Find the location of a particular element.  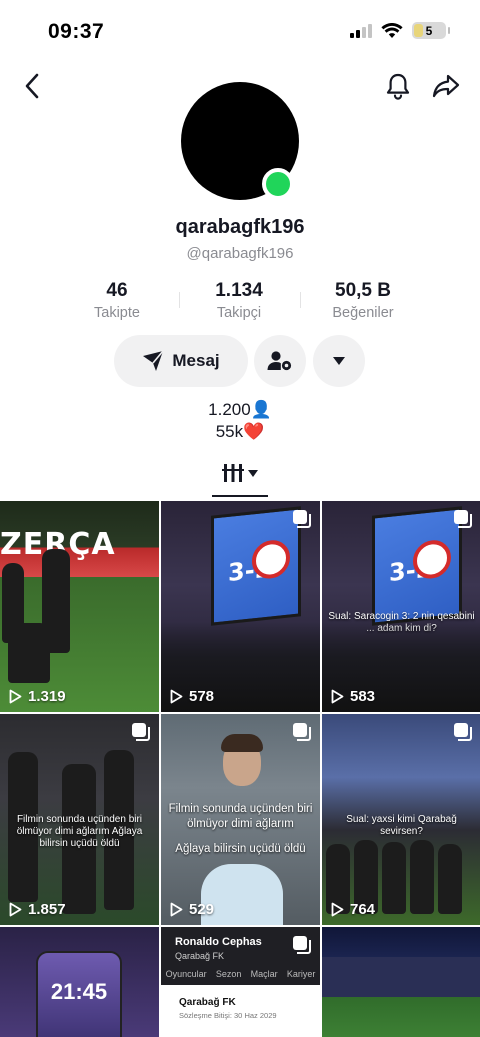

video-caption: Sual: yaxsi kimi Qarabağ sevirsen? is located at coordinates (401, 825).